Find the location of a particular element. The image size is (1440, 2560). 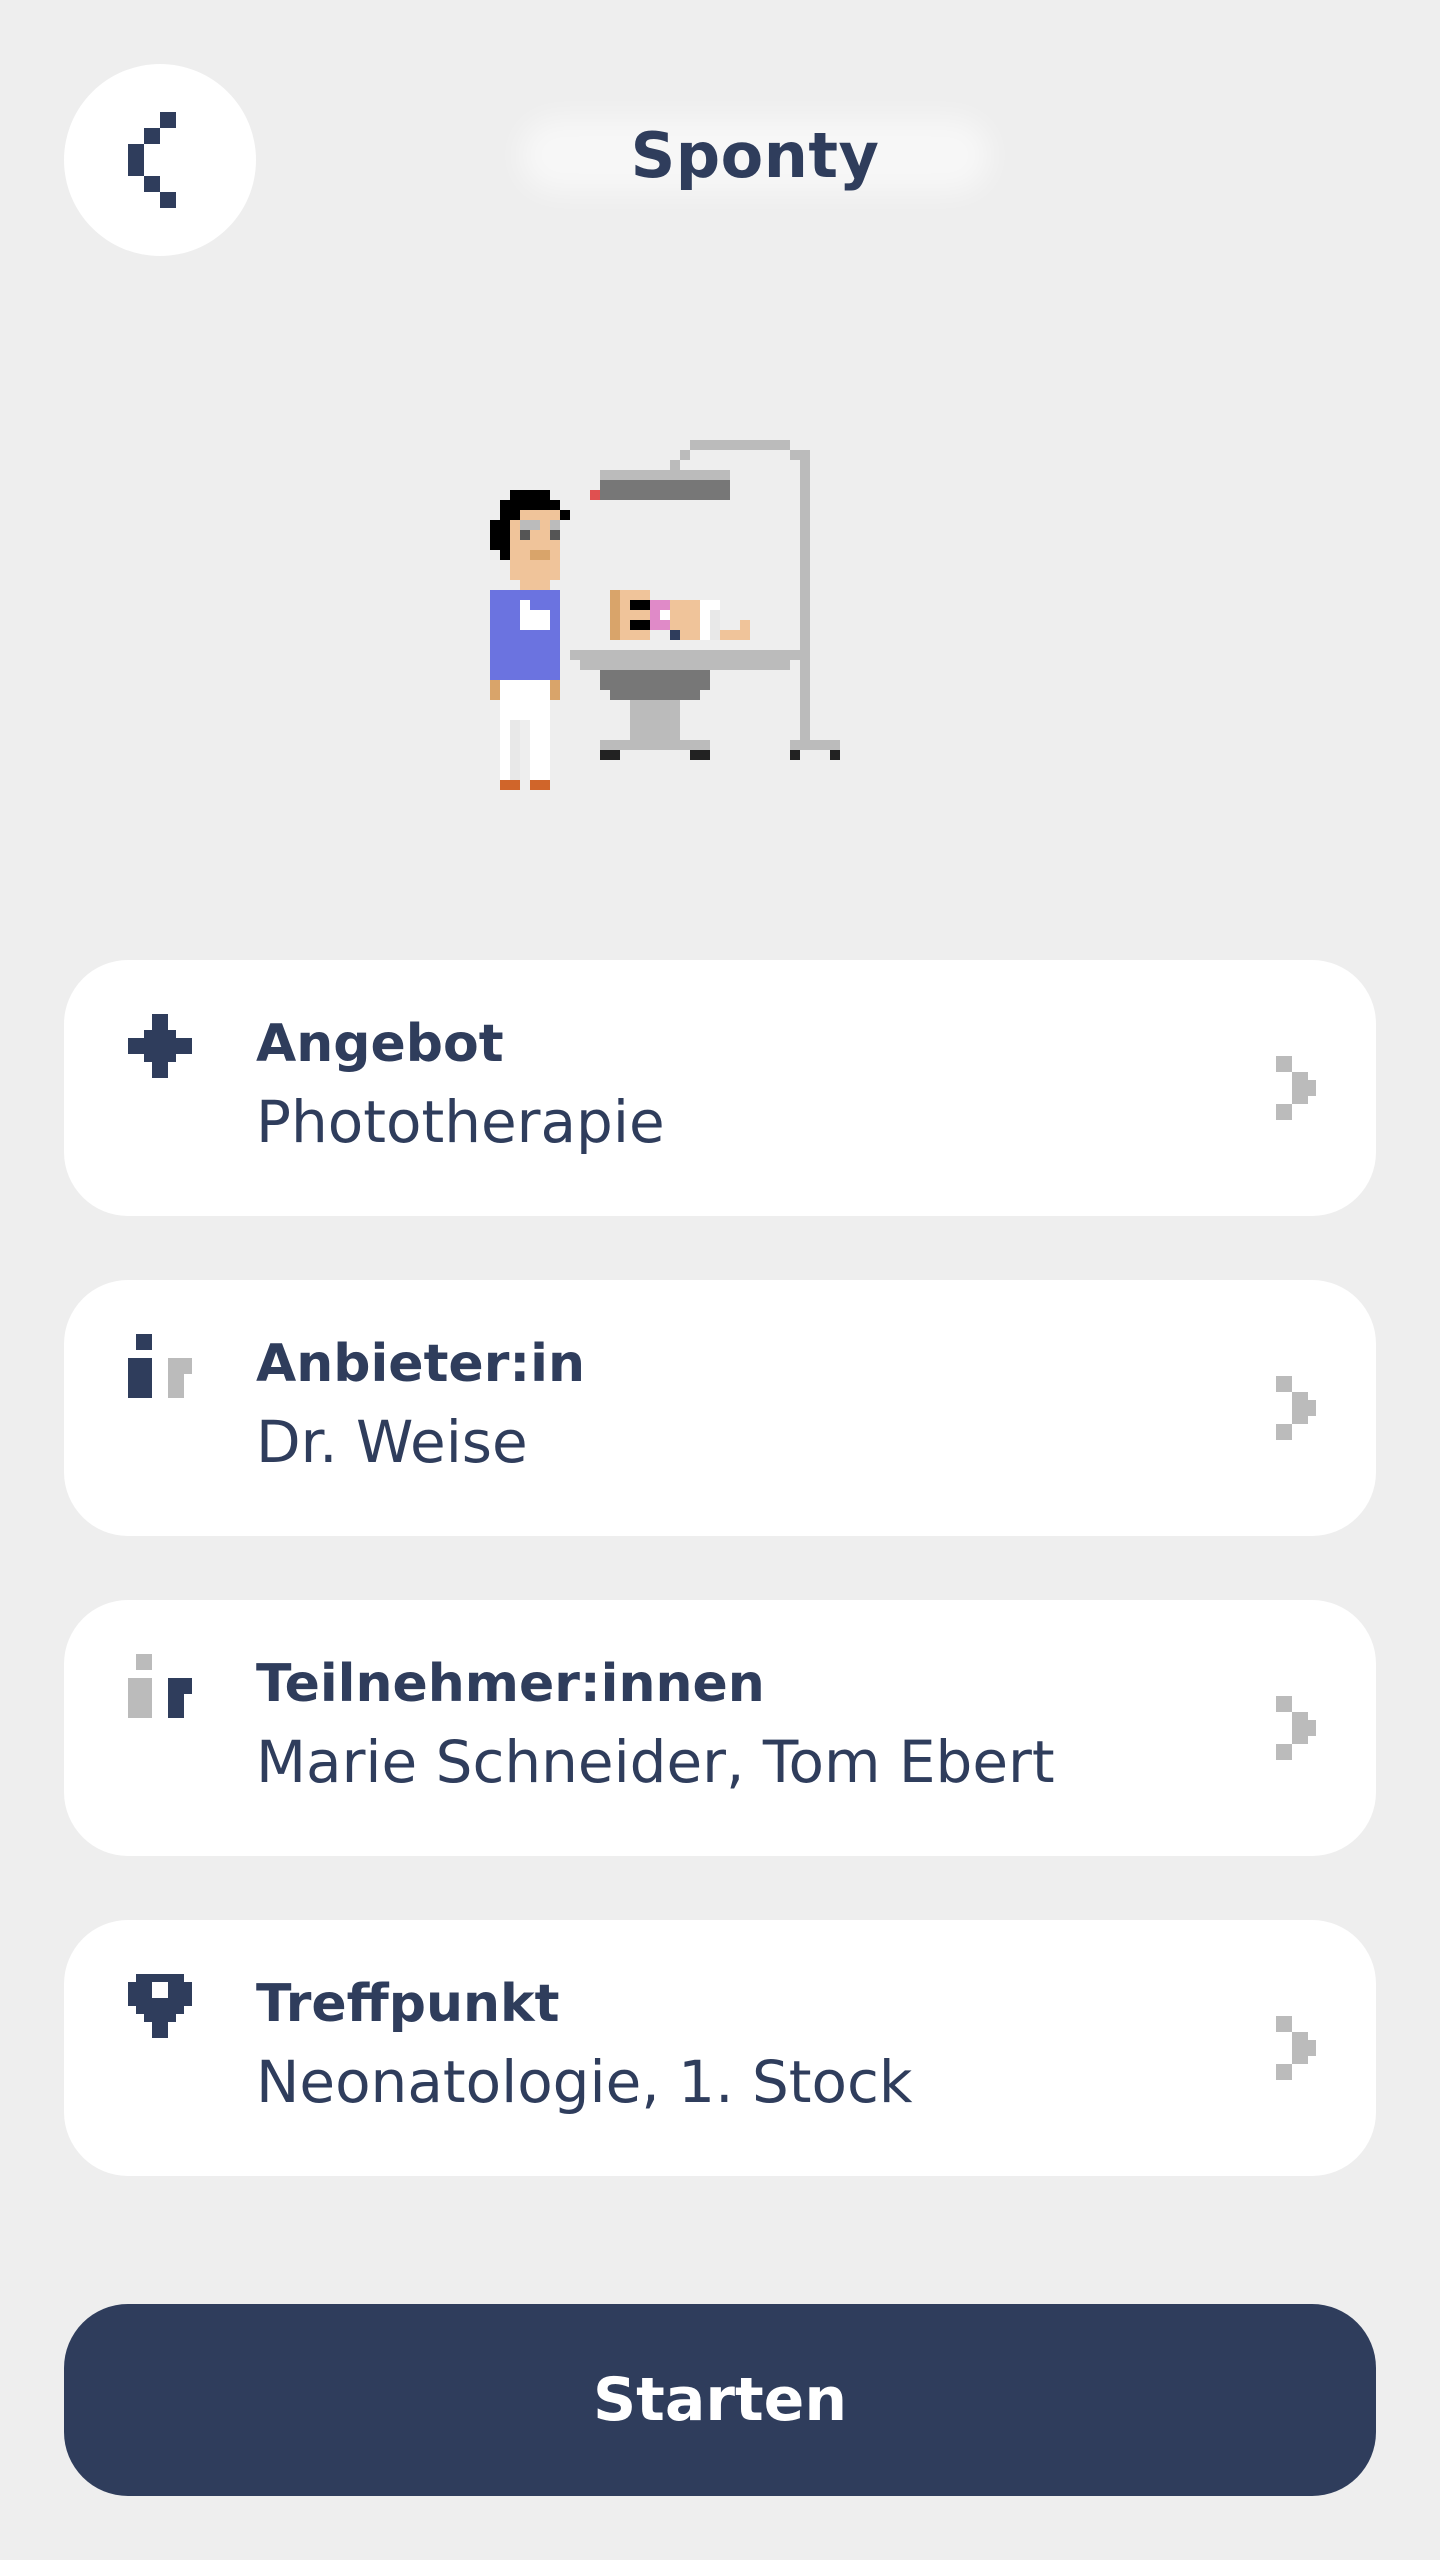

baby-figure is located at coordinates (680, 615).